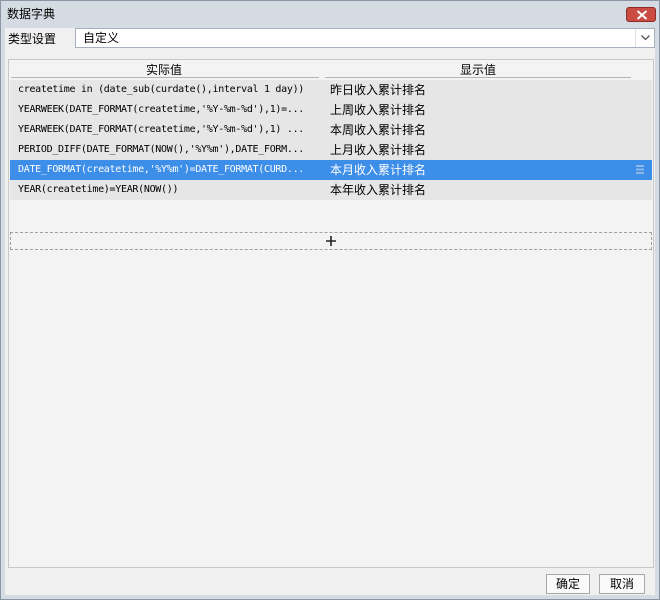  I want to click on chevron-down-icon, so click(645, 38).